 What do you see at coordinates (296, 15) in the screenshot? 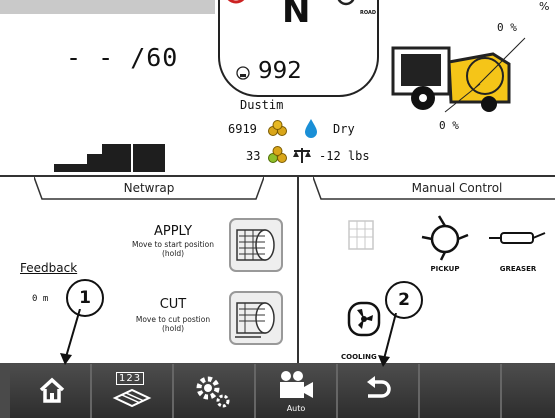
I see `gear-indicator: N` at bounding box center [296, 15].